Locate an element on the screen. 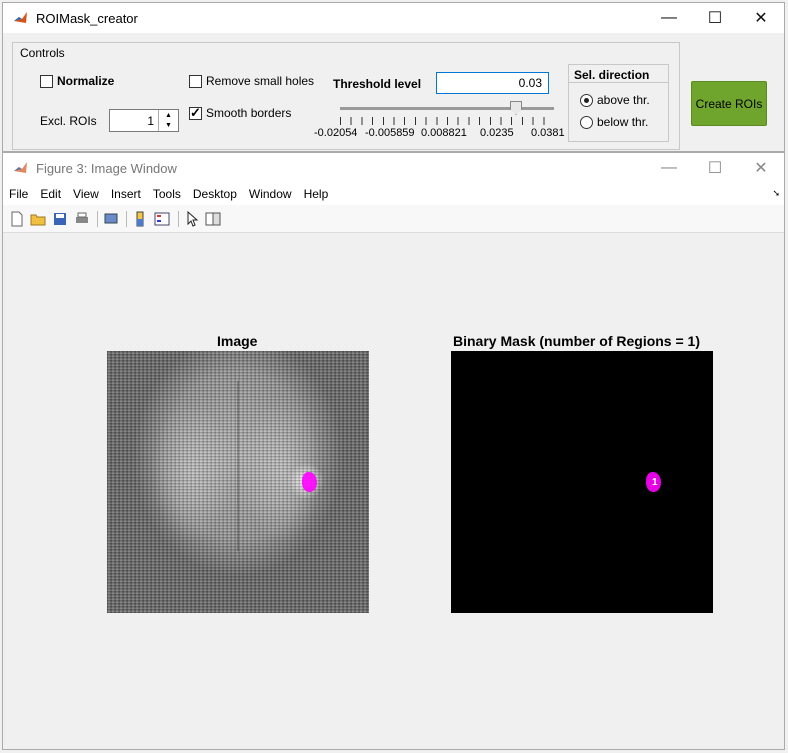 This screenshot has width=788, height=753. tick-label: -0.02054 is located at coordinates (336, 133).